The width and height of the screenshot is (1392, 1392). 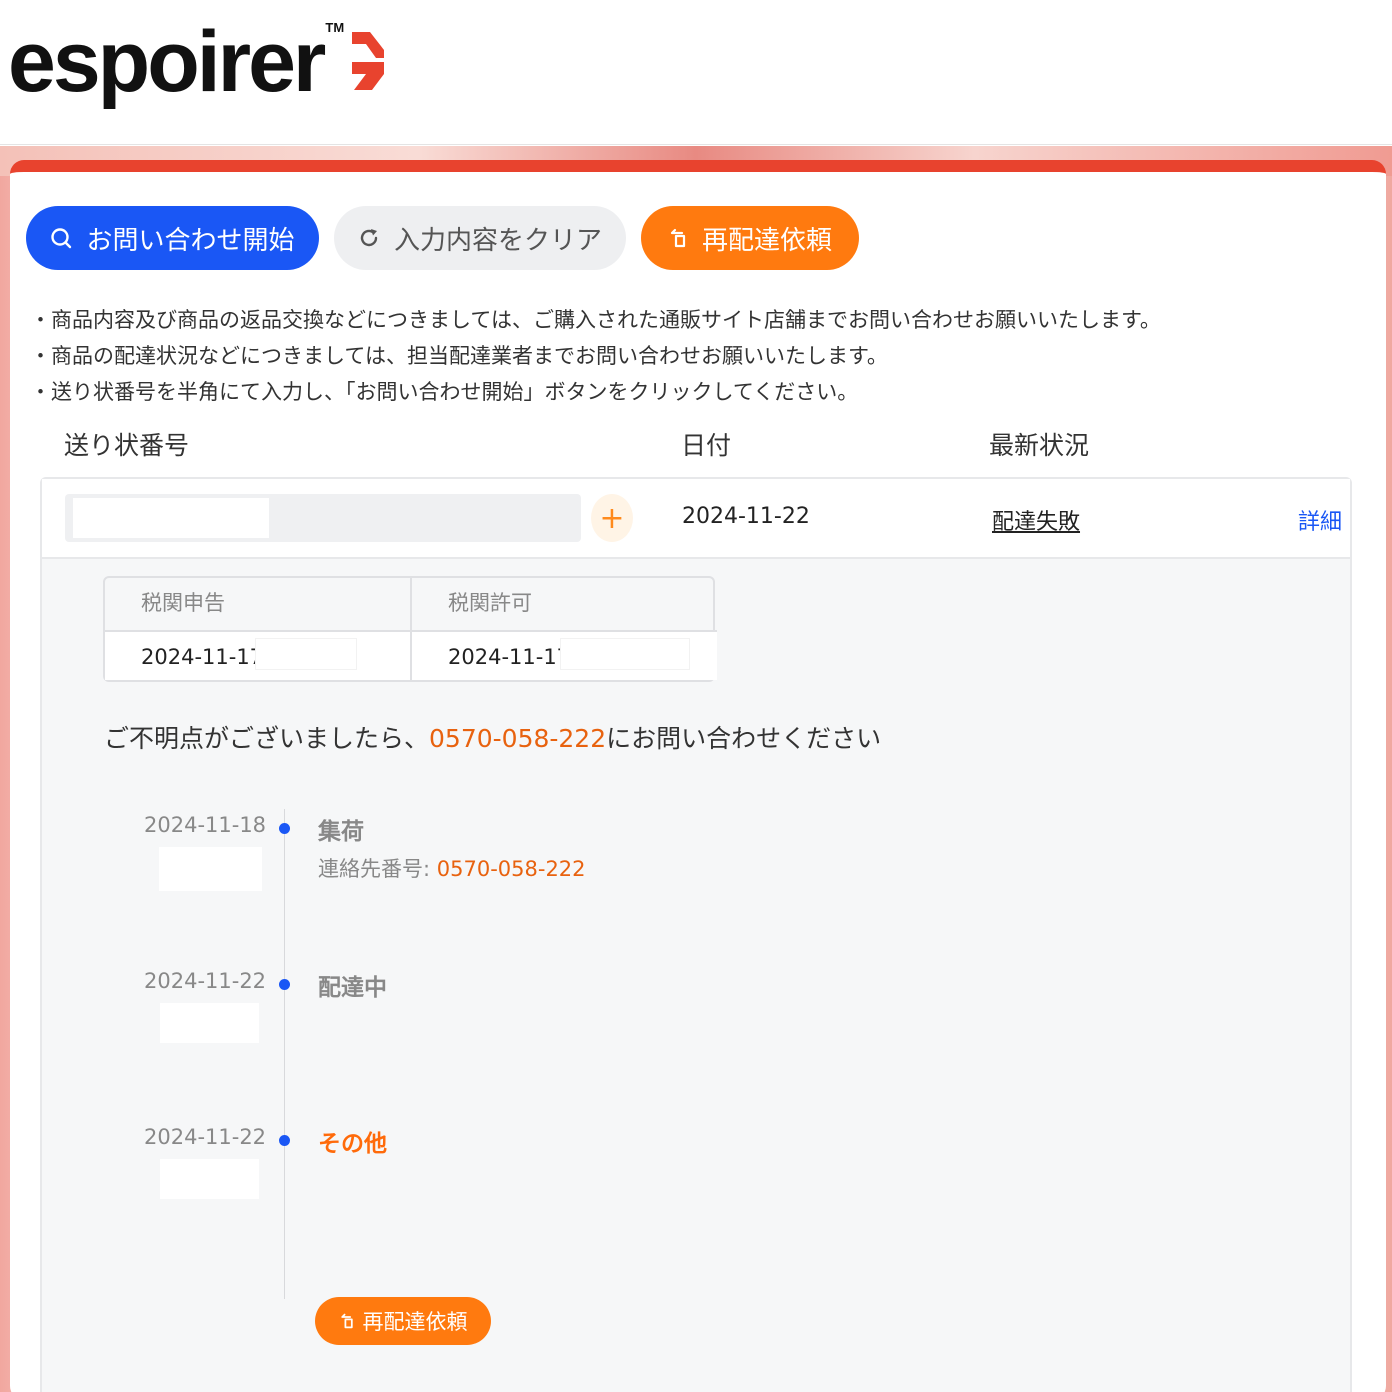 I want to click on customs-permission-header: 税関許可, so click(x=490, y=603).